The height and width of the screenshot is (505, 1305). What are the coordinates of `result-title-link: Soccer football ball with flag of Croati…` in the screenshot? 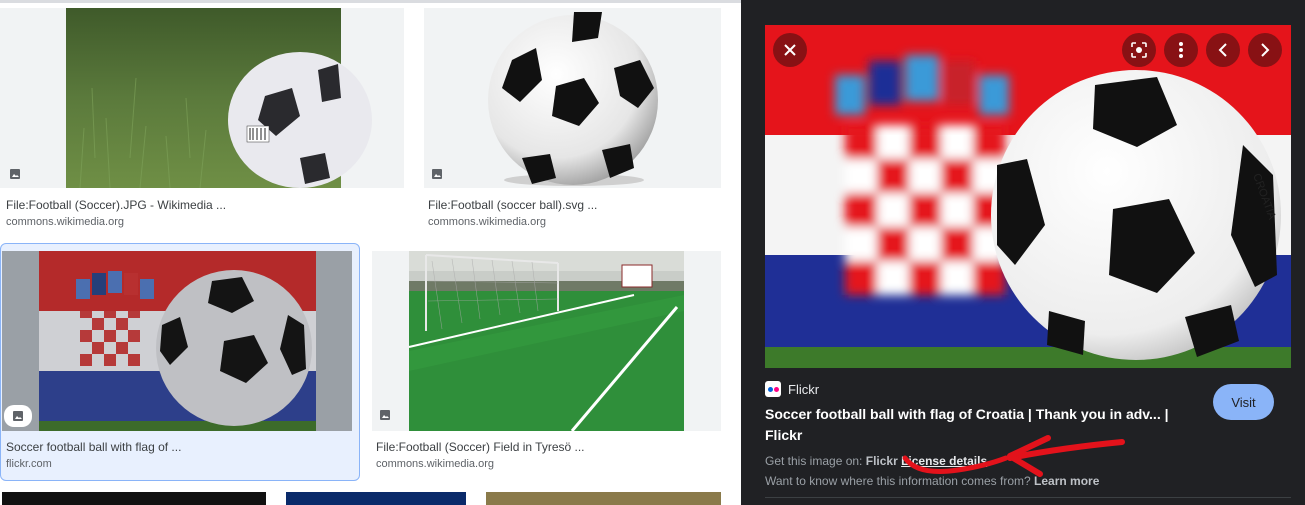 It's located at (970, 425).